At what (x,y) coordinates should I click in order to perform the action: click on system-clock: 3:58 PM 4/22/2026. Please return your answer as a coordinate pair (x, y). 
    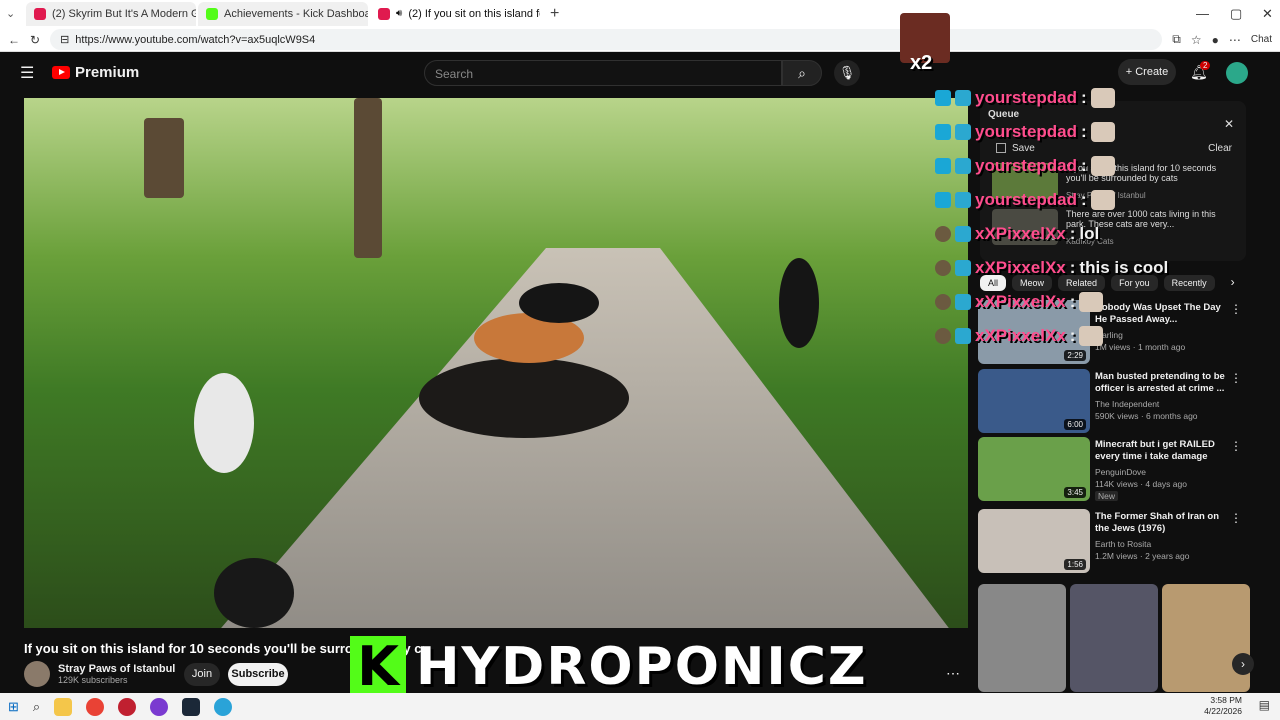
    Looking at the image, I should click on (1223, 706).